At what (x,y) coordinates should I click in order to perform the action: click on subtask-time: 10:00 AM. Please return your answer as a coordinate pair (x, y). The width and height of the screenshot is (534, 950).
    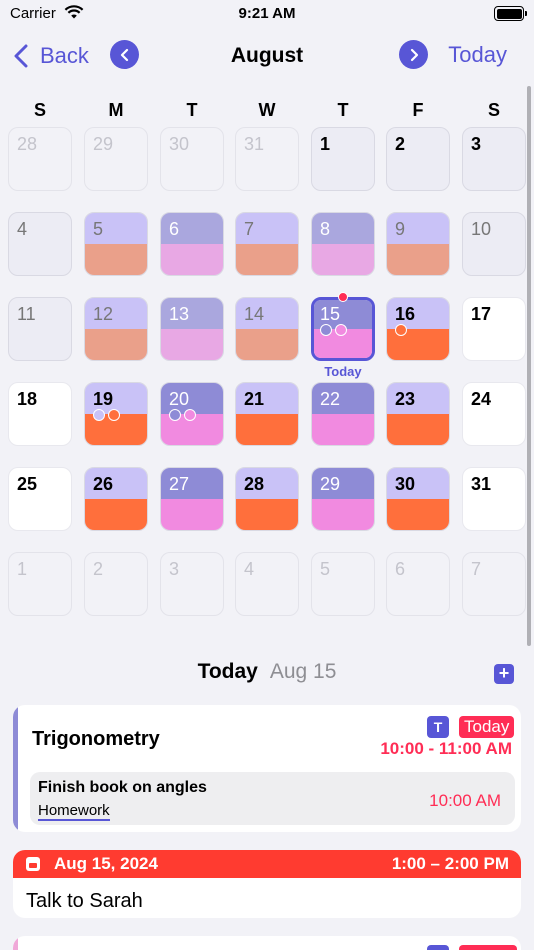
    Looking at the image, I should click on (465, 800).